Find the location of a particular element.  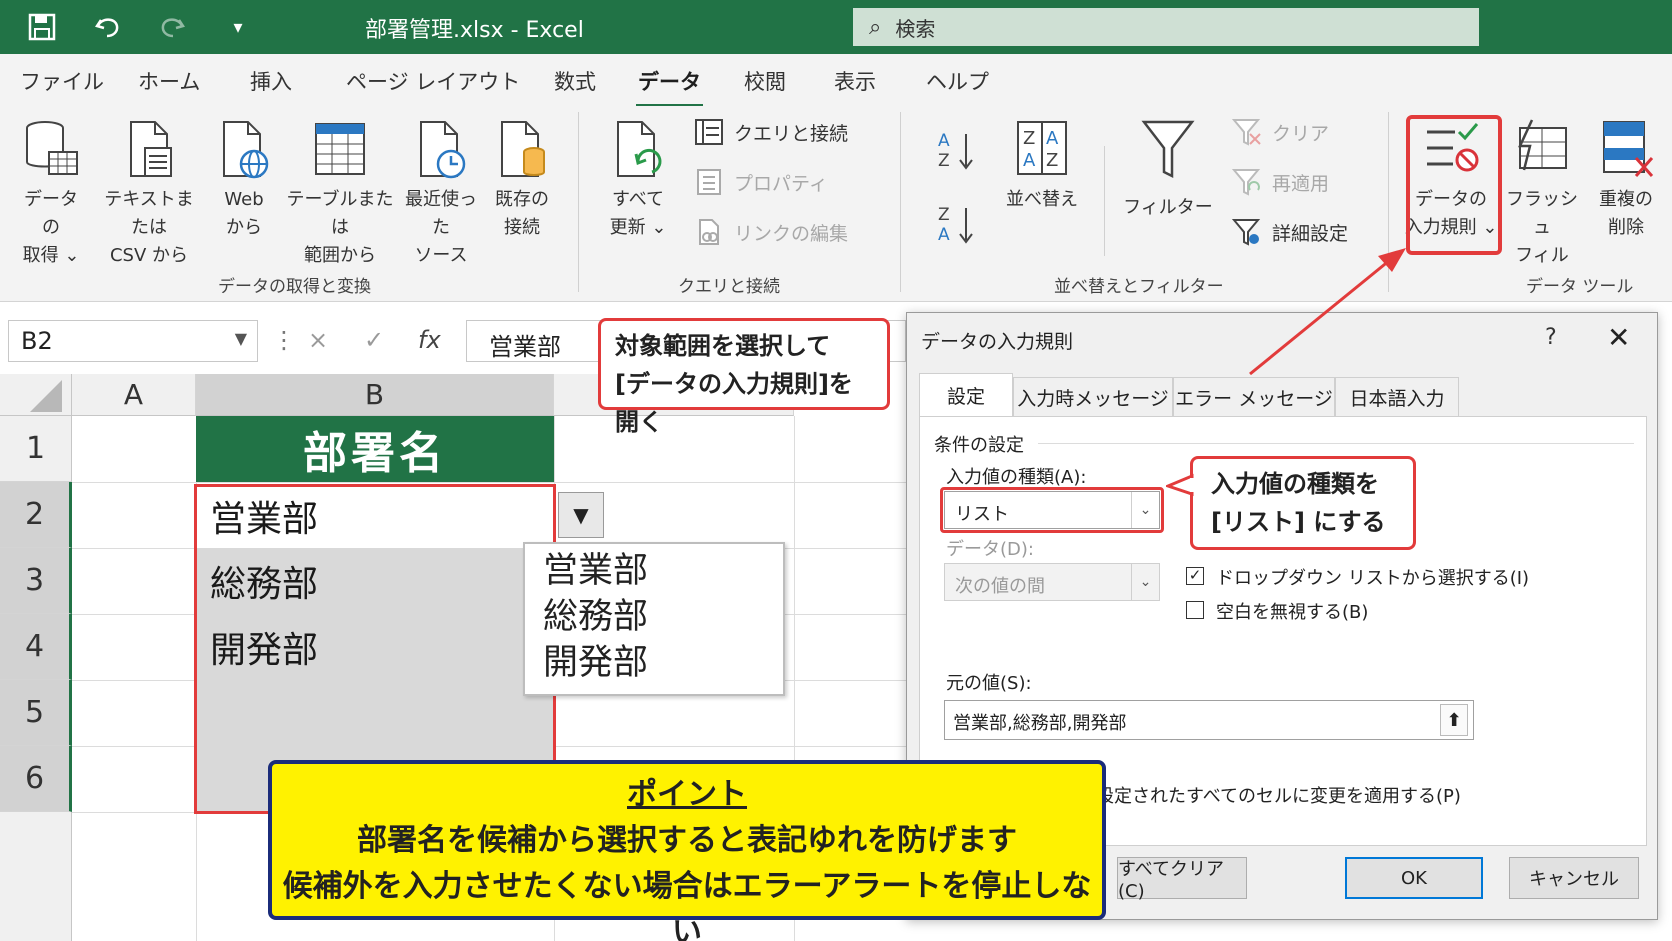

tab-review: 校閲 is located at coordinates (765, 81).